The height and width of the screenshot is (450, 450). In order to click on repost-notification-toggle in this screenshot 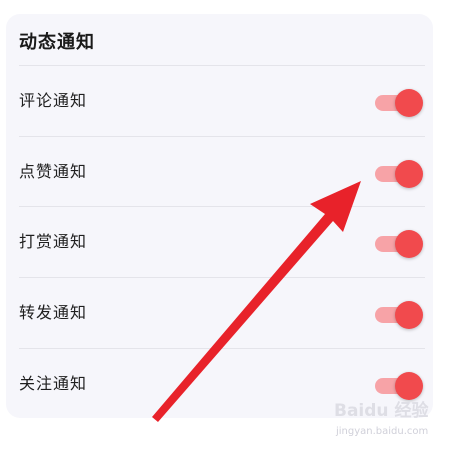, I will do `click(399, 315)`.